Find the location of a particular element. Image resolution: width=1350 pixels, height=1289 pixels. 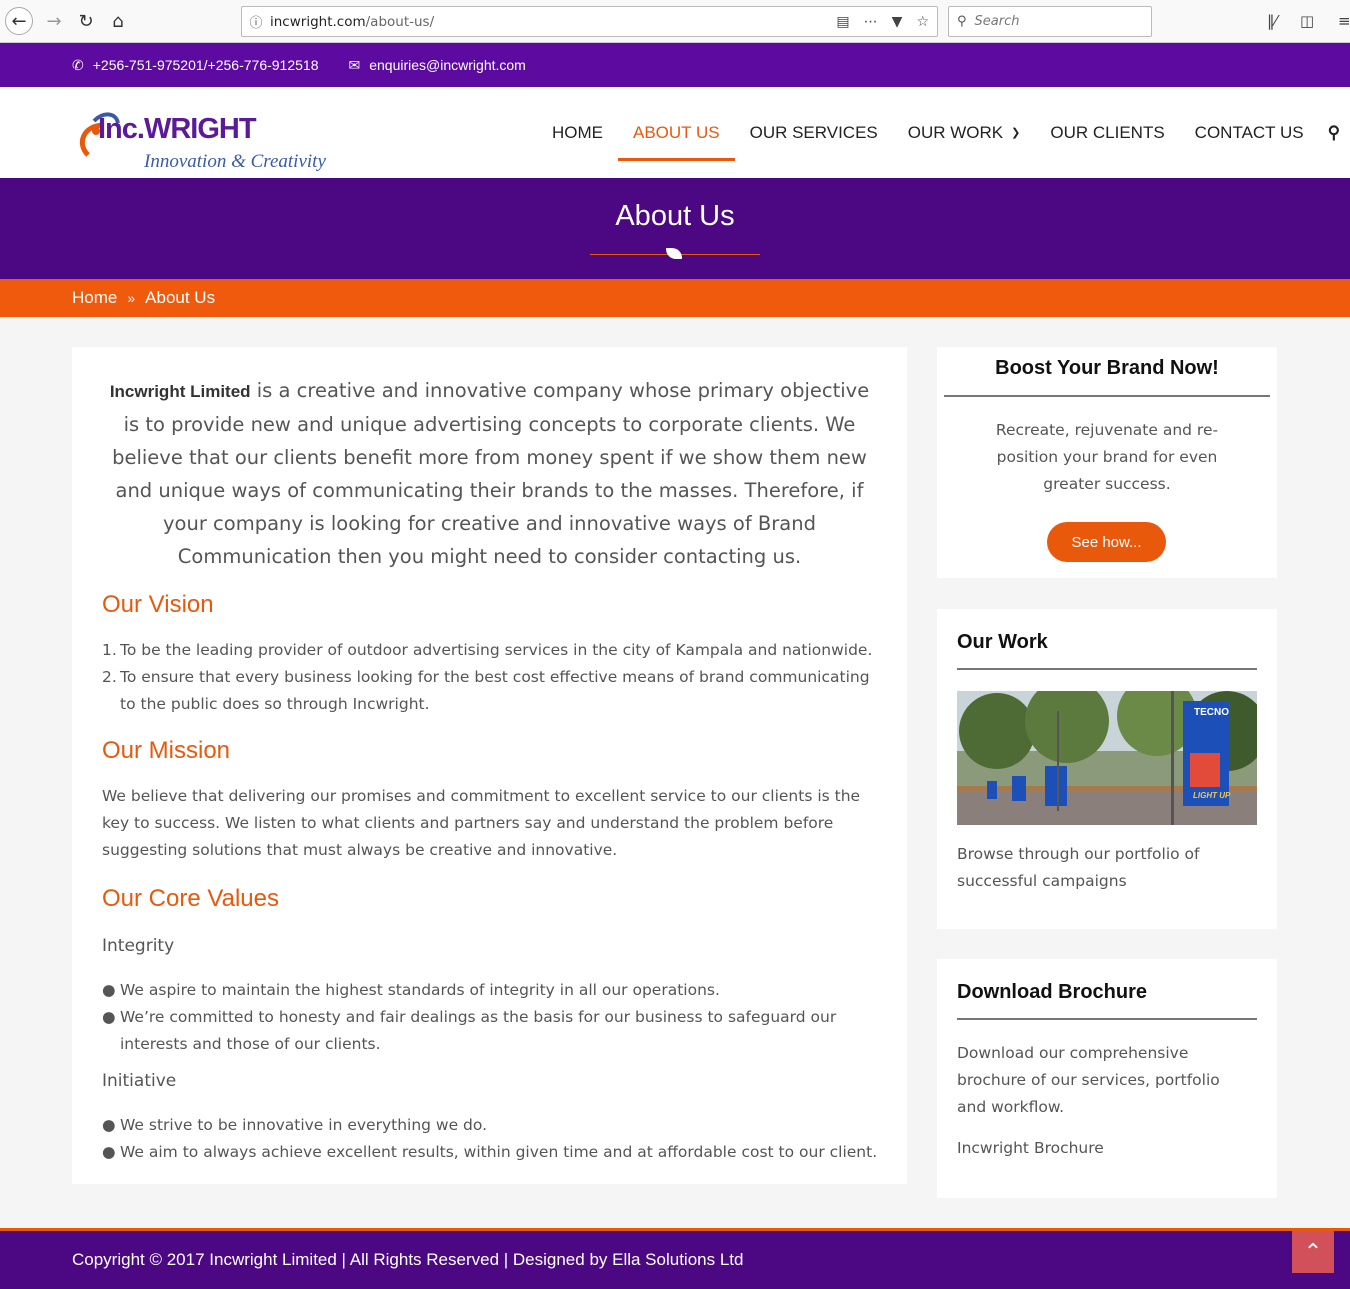

breadcrumb-current: About Us is located at coordinates (180, 297).